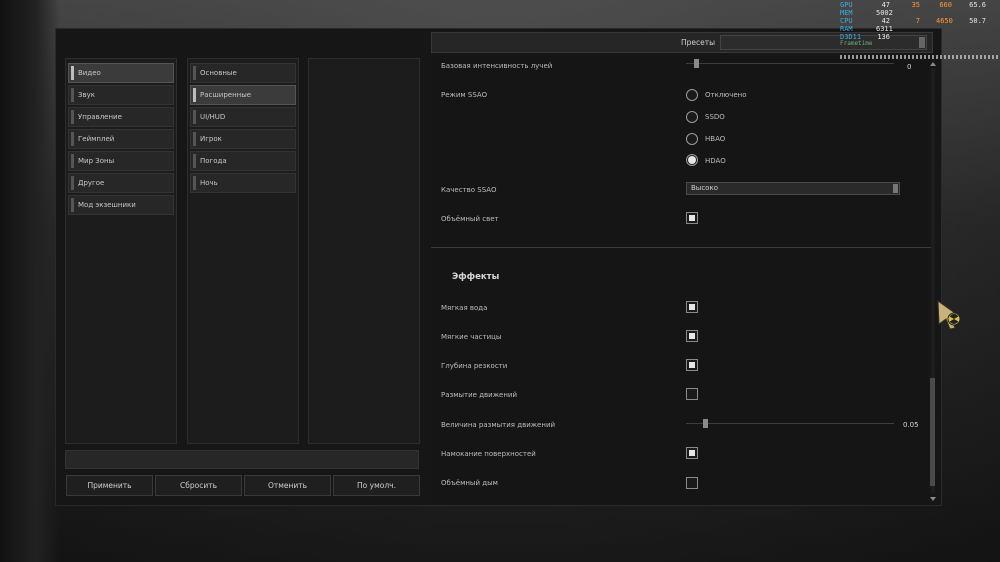 The image size is (1000, 562). Describe the element at coordinates (476, 277) in the screenshot. I see `effects-heading: Эффекты` at that location.